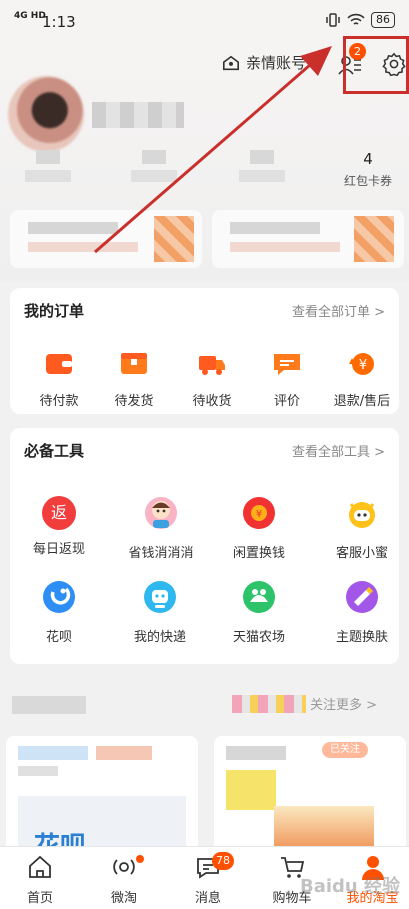  What do you see at coordinates (59, 401) in the screenshot?
I see `order-label: 待付款` at bounding box center [59, 401].